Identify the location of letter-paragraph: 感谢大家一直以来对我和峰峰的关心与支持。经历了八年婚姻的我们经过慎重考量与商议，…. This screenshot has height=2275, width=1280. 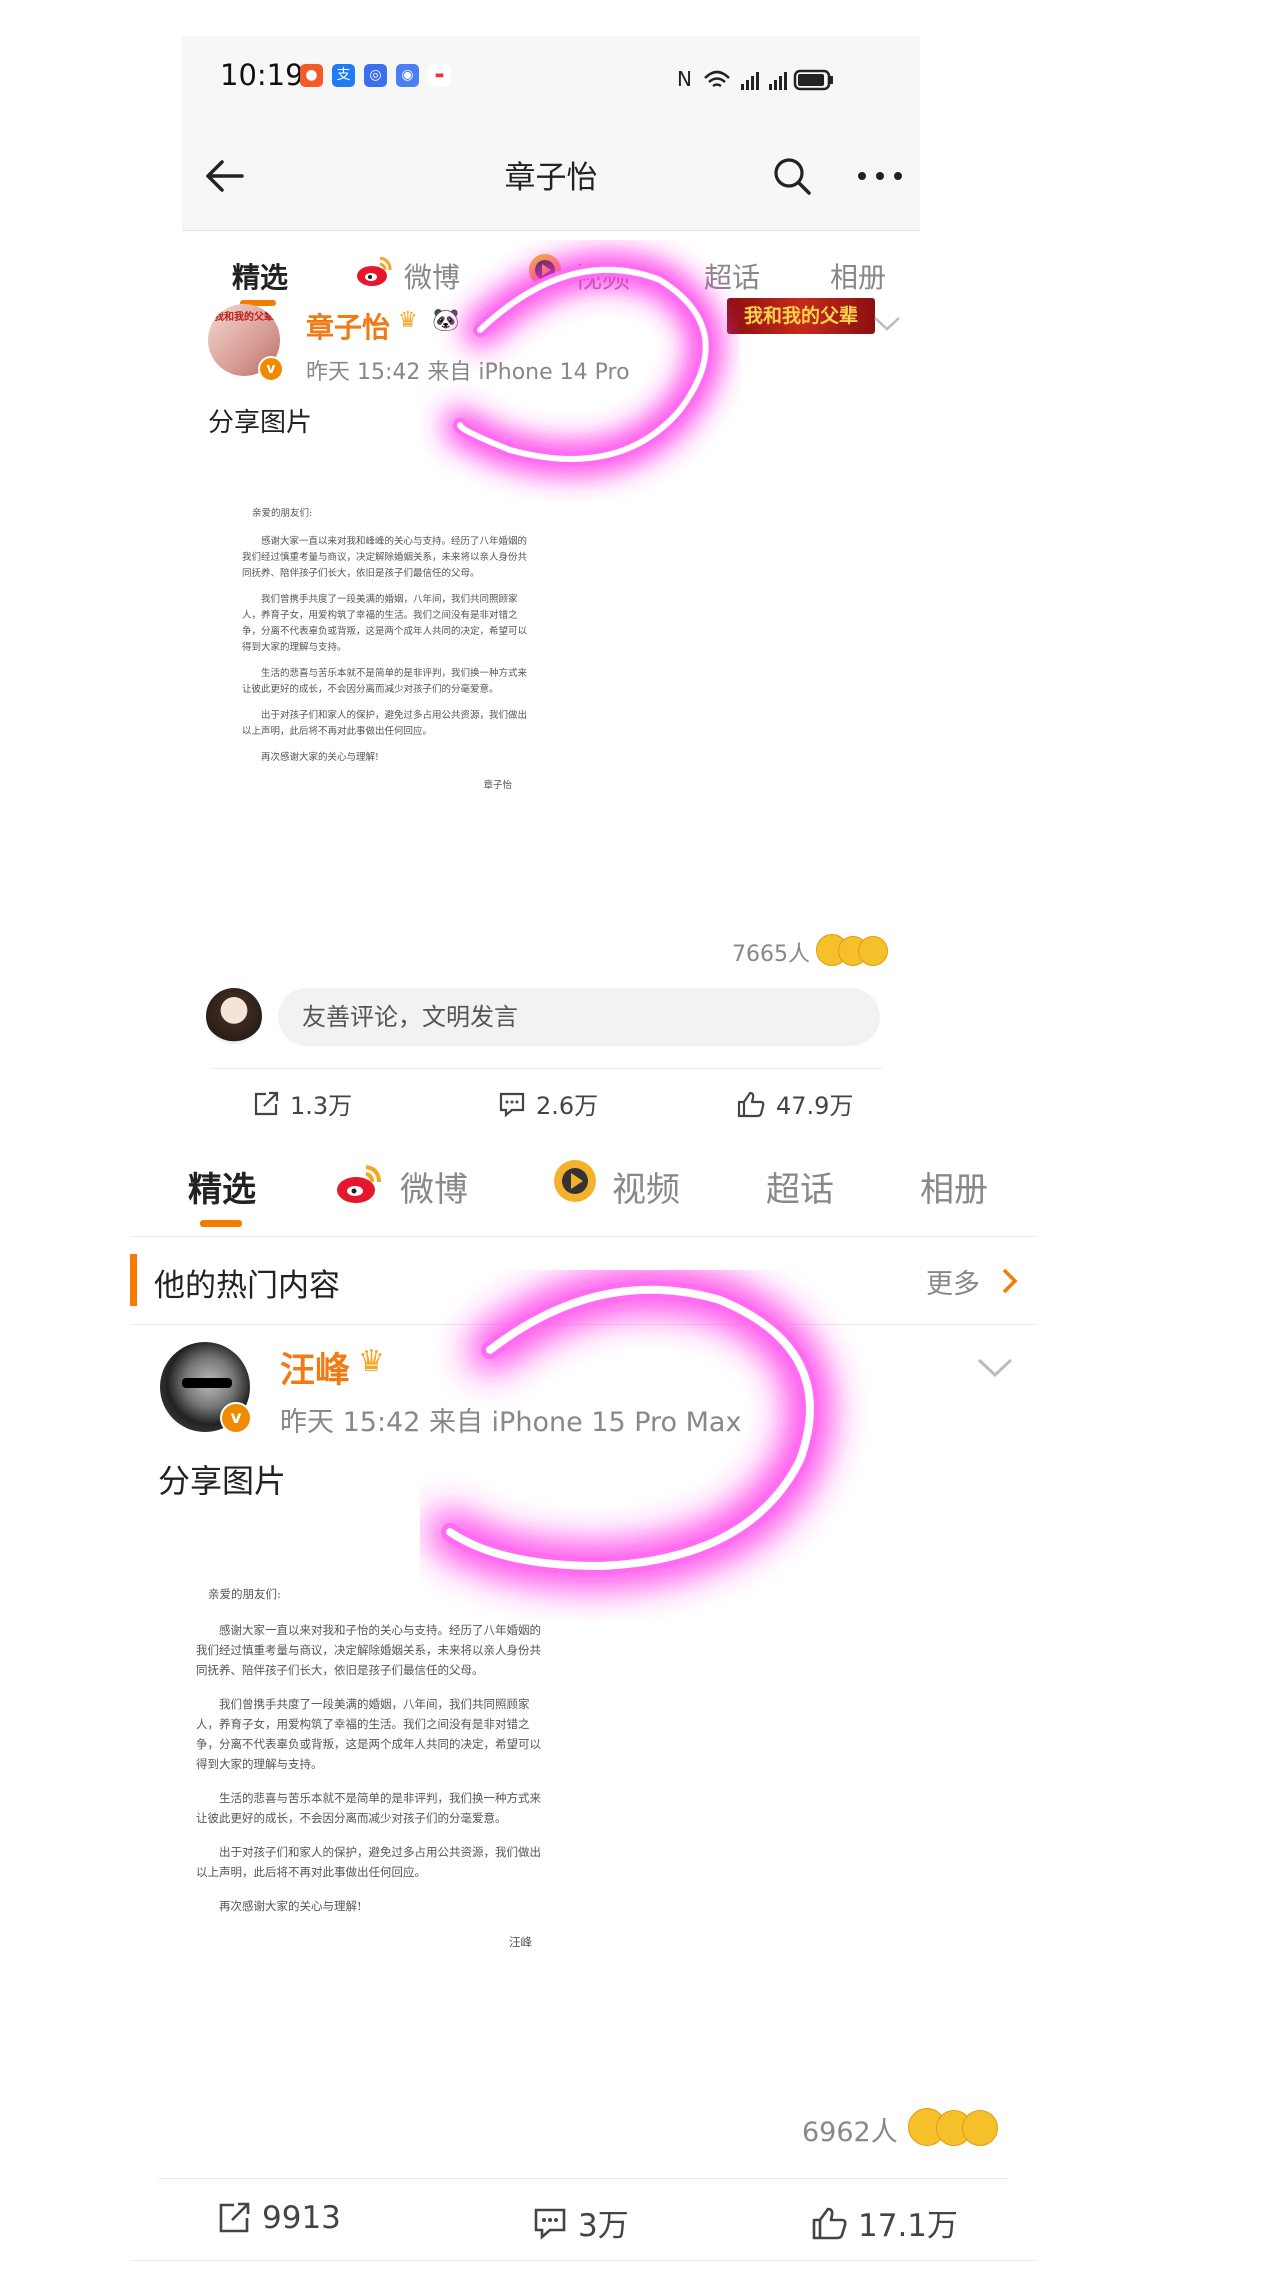
(385, 557).